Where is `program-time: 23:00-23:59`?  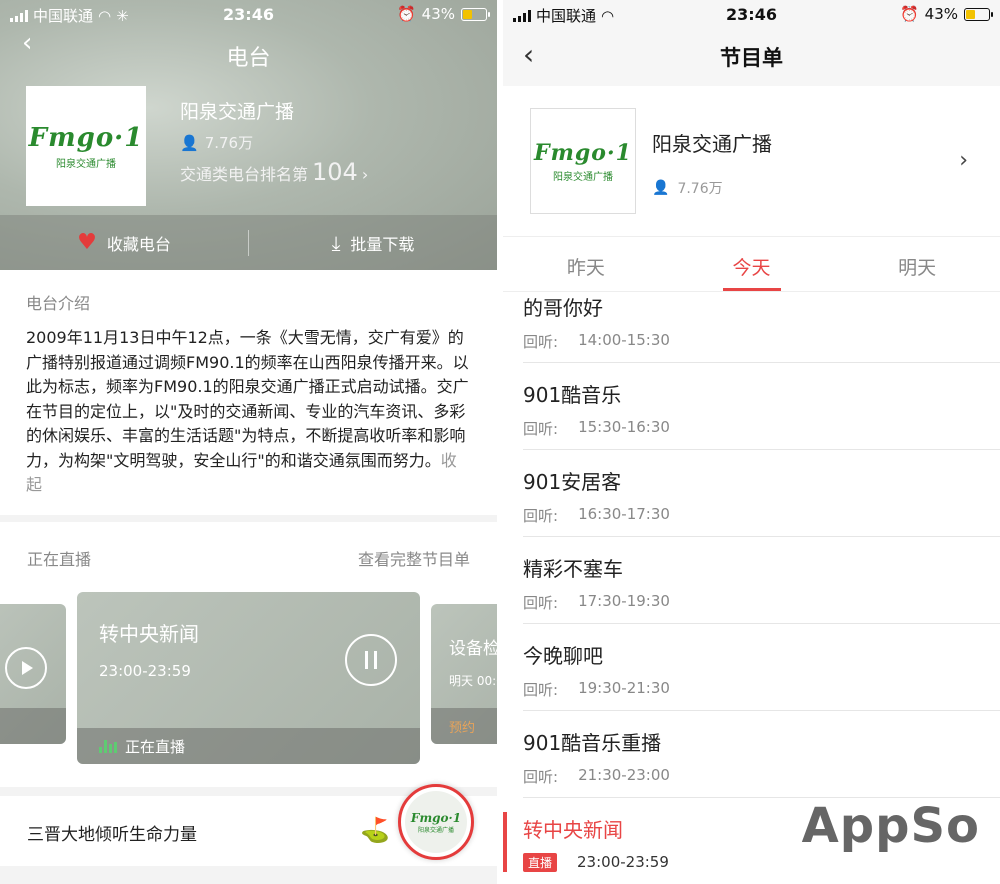
program-time: 23:00-23:59 is located at coordinates (145, 671).